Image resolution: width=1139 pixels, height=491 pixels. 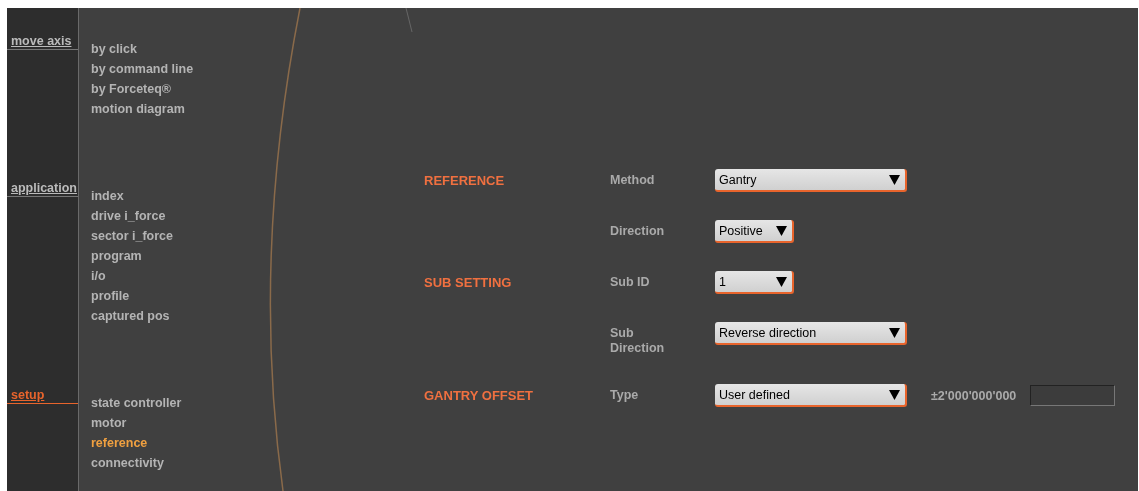 What do you see at coordinates (128, 216) in the screenshot?
I see `nav-item: drive i_force` at bounding box center [128, 216].